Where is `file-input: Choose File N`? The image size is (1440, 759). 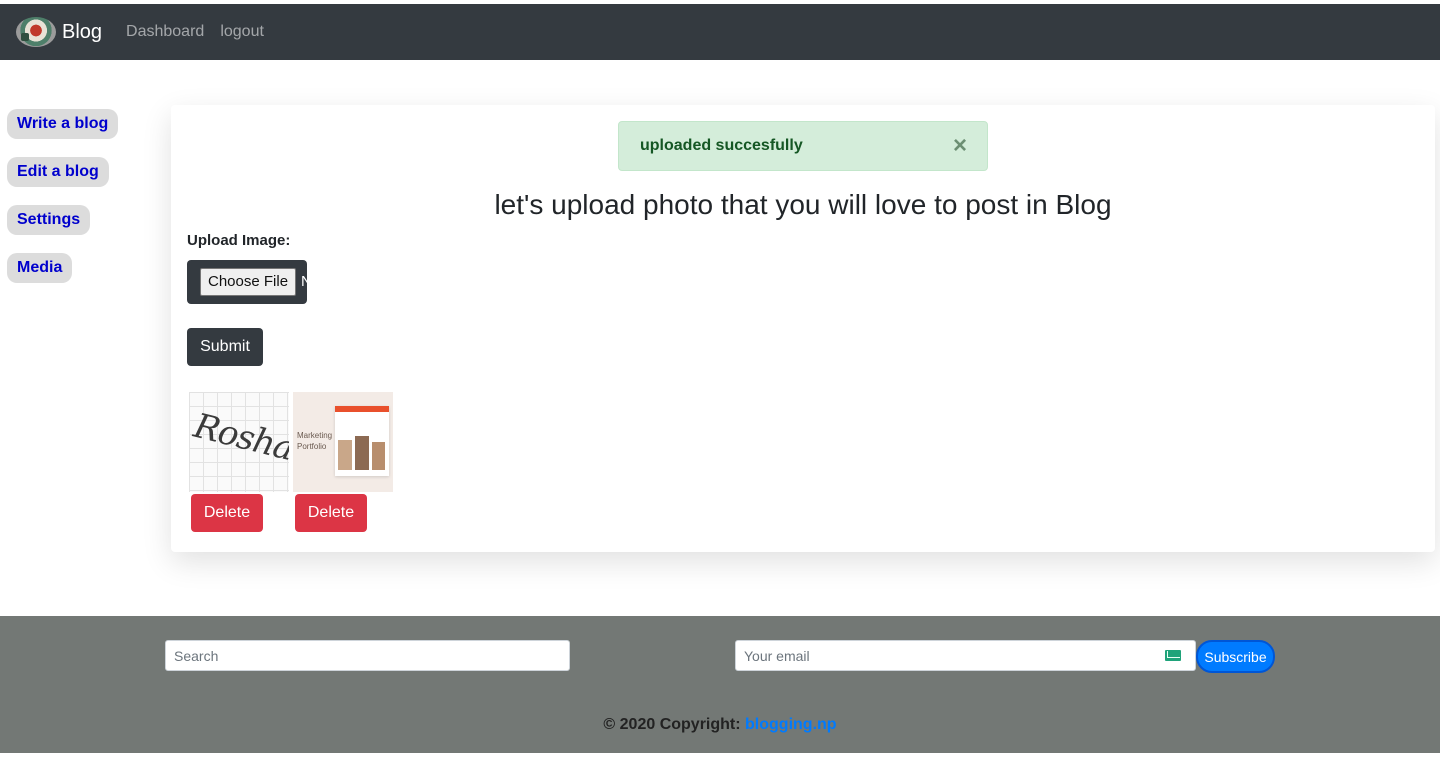 file-input: Choose File N is located at coordinates (247, 282).